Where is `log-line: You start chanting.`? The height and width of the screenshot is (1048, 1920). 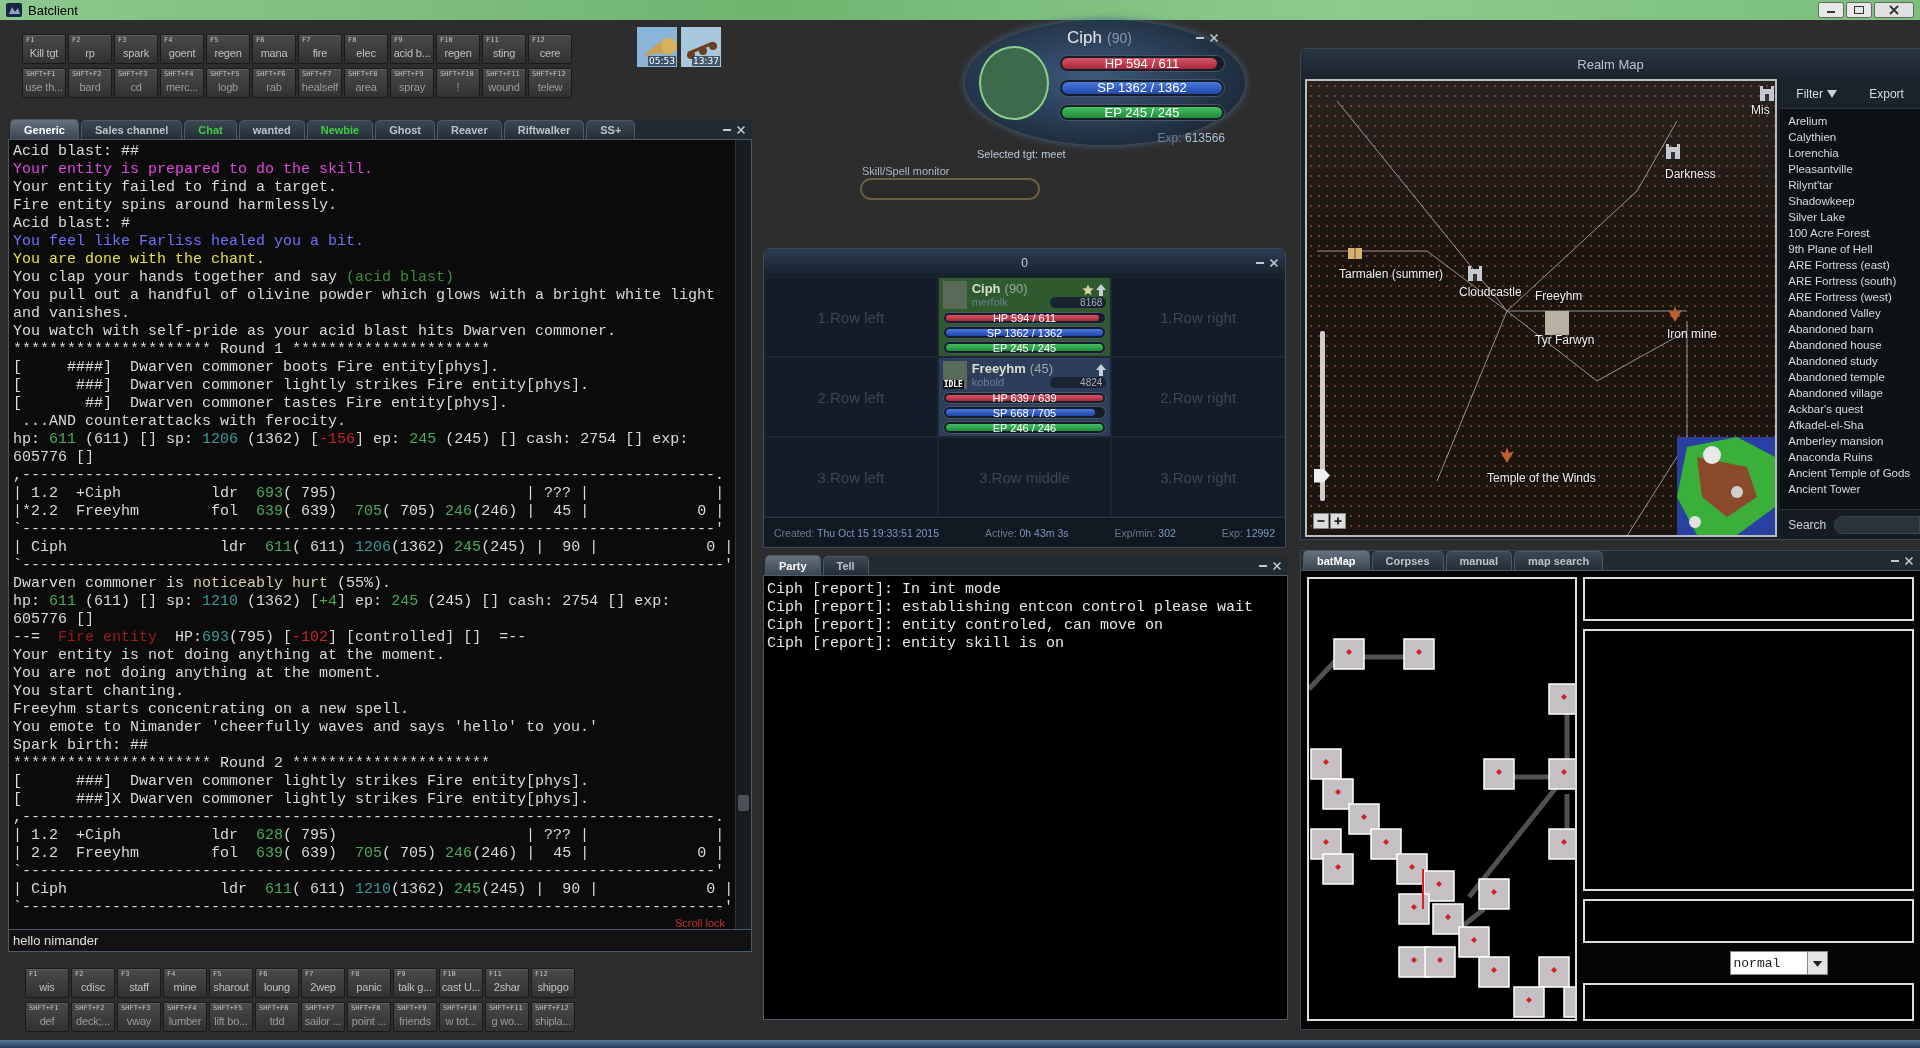
log-line: You start chanting. is located at coordinates (99, 692).